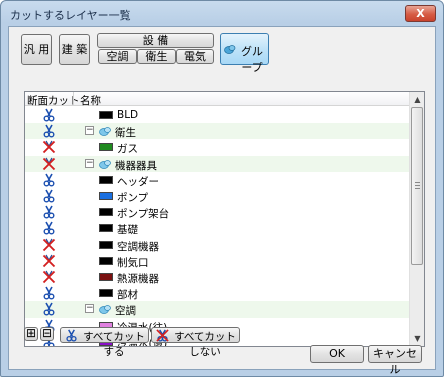  Describe the element at coordinates (217, 228) in the screenshot. I see `tree-item-row: 基礎` at that location.